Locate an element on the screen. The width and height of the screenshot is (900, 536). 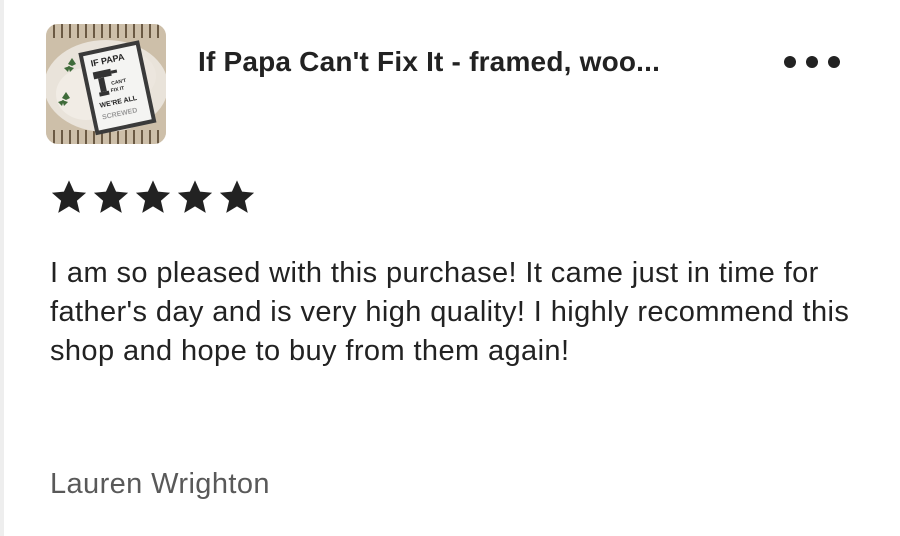
review-author-row: Lauren Wrighton is located at coordinates (160, 484).